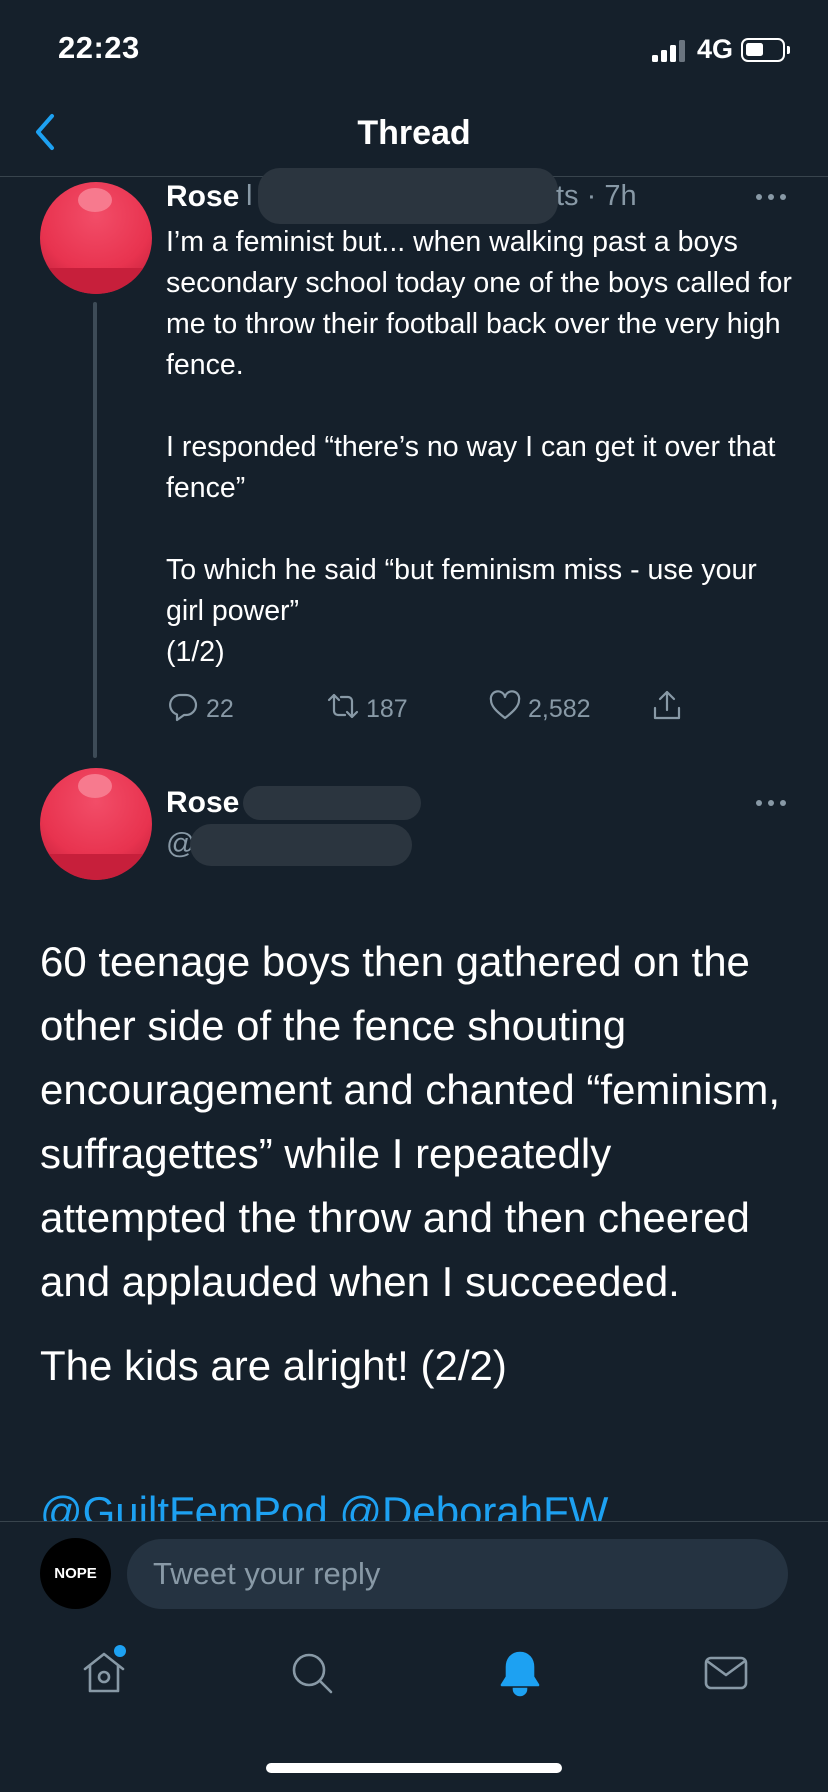 This screenshot has width=828, height=1792. I want to click on share-button, so click(667, 706).